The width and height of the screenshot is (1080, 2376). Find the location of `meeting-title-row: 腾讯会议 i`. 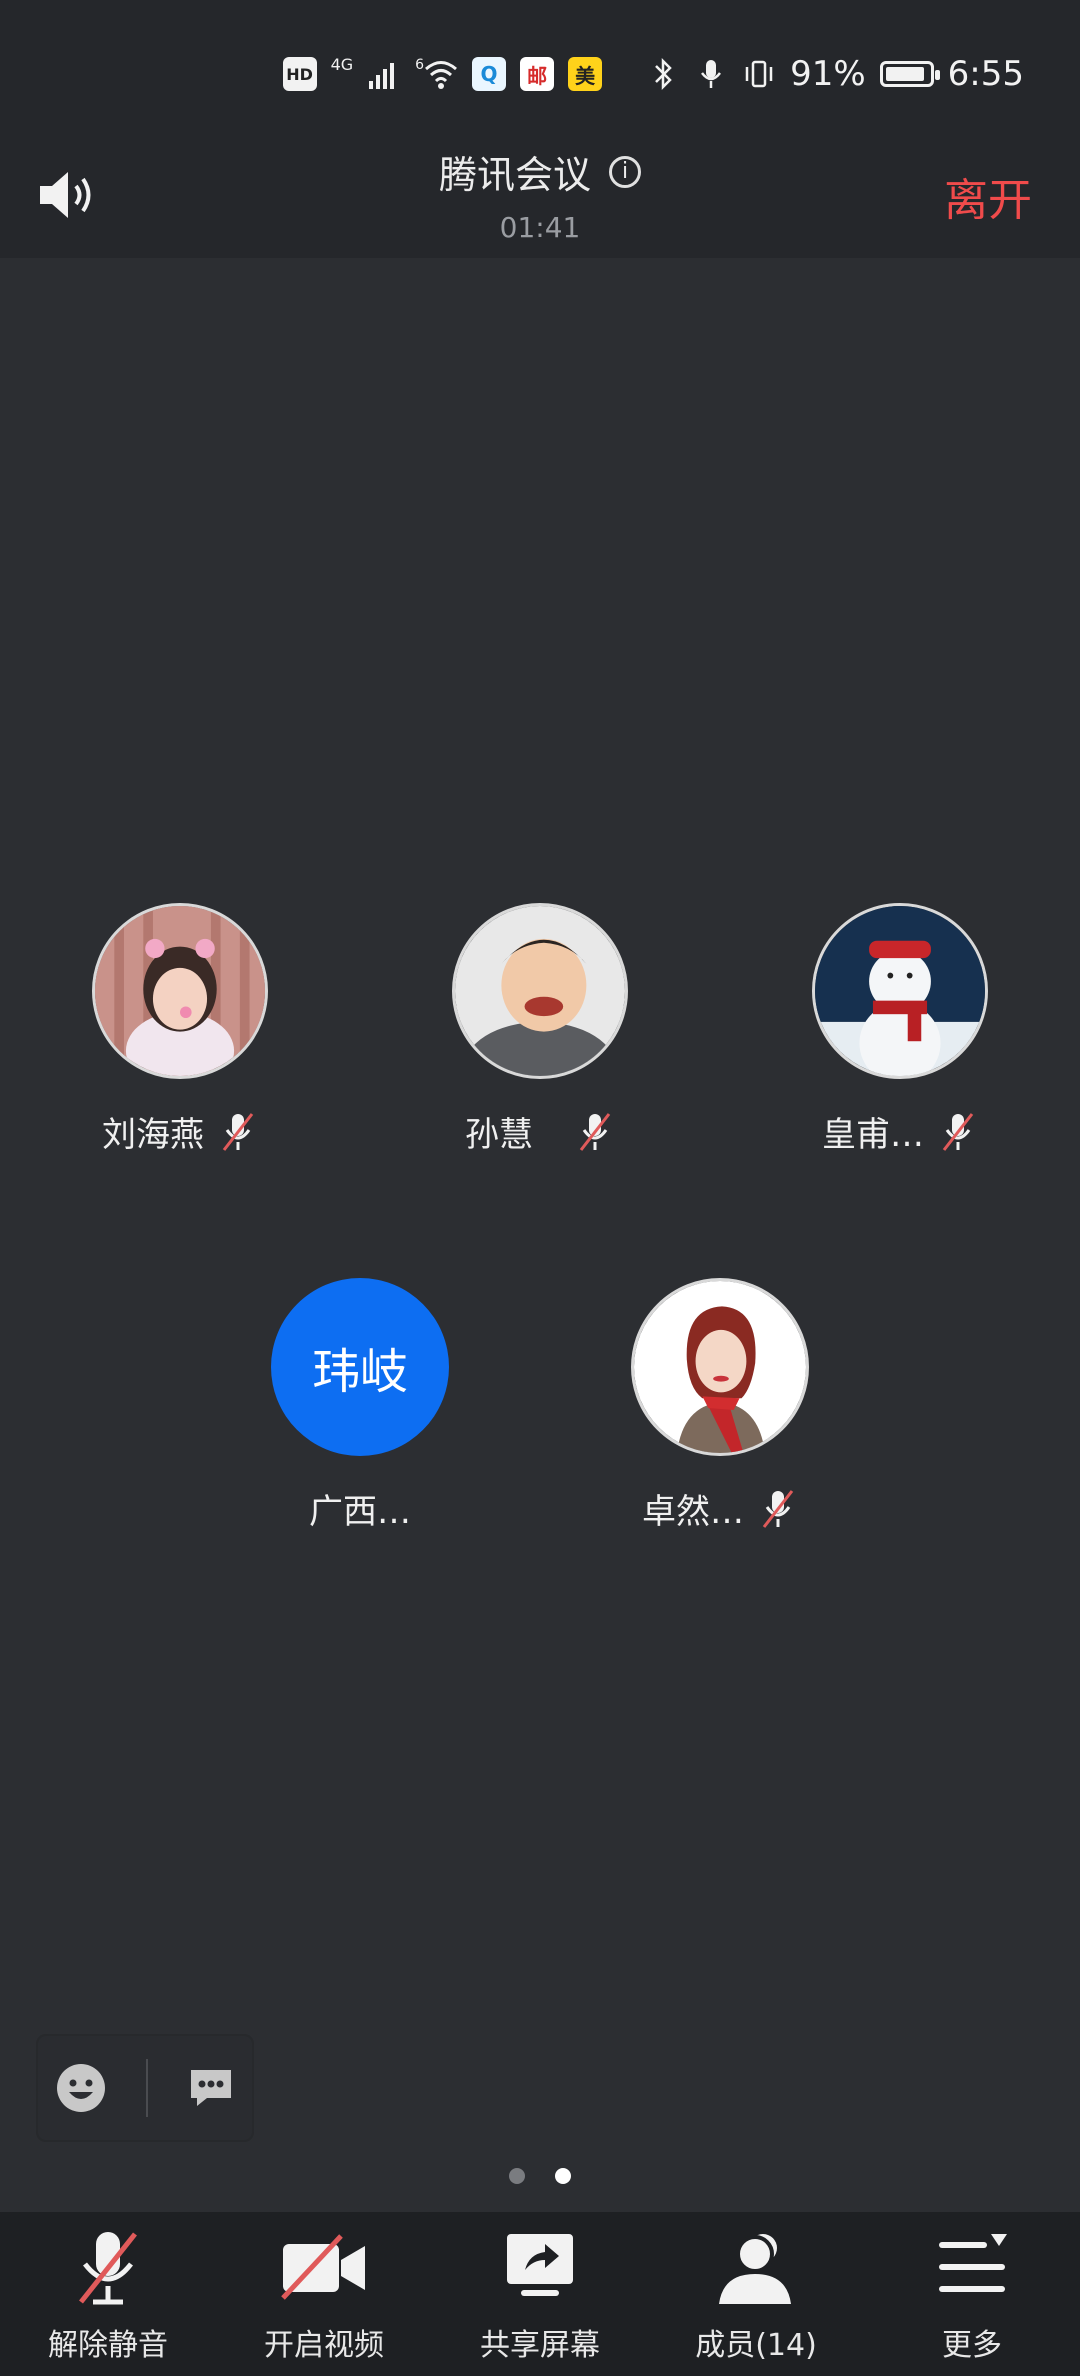

meeting-title-row: 腾讯会议 i is located at coordinates (540, 171).